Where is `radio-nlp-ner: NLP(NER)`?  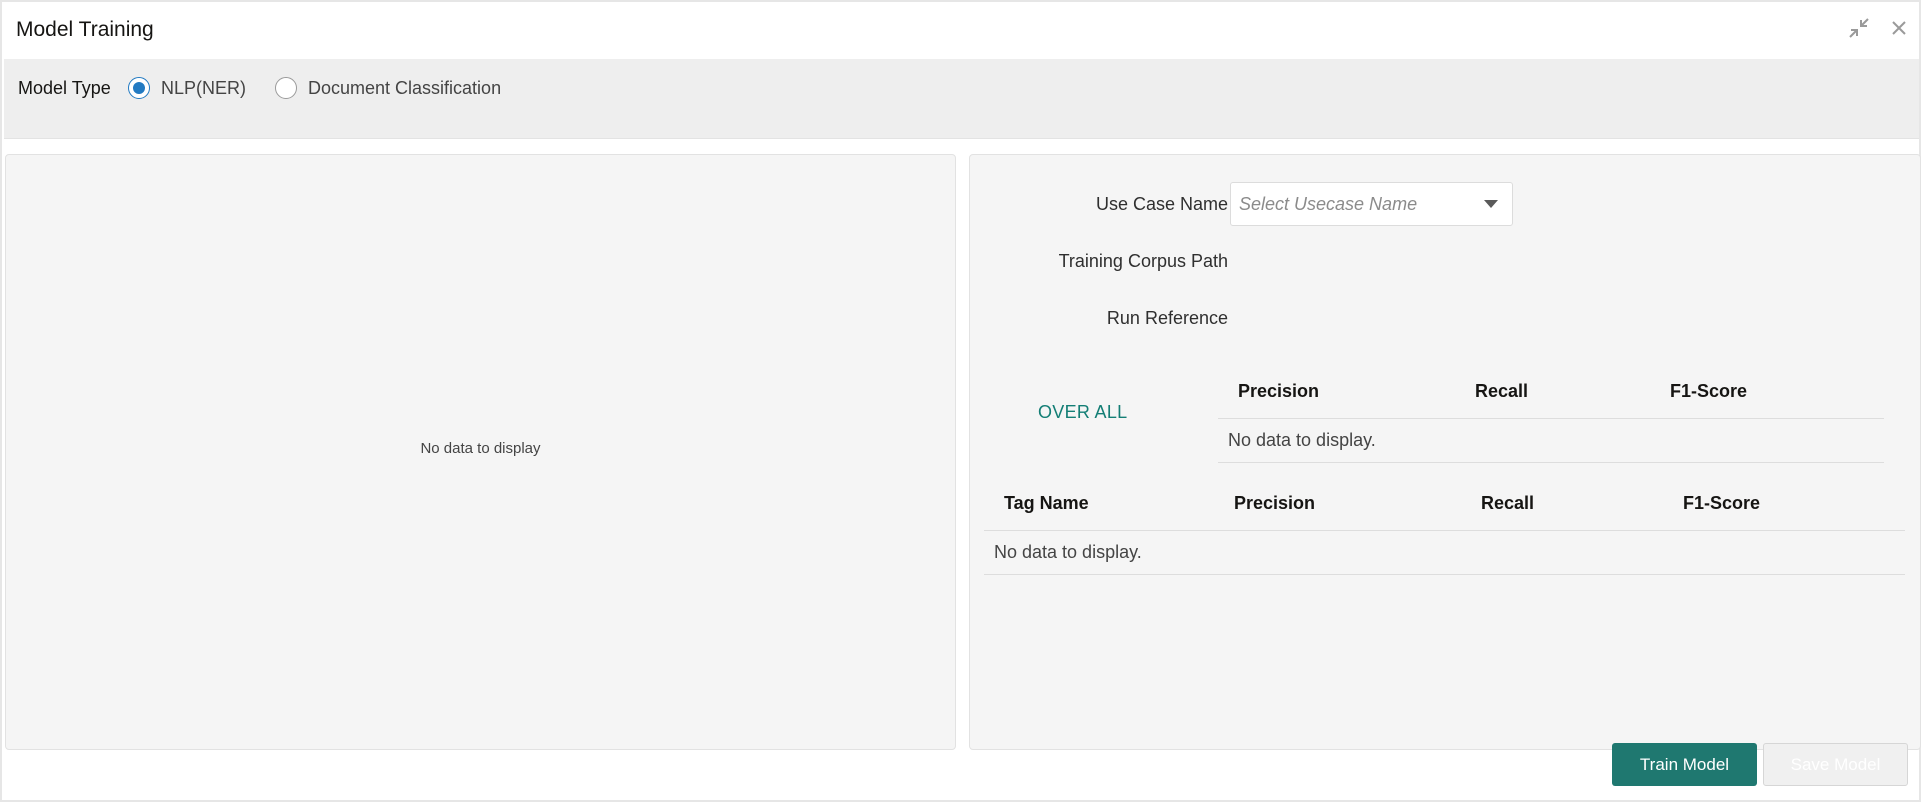
radio-nlp-ner: NLP(NER) is located at coordinates (187, 88).